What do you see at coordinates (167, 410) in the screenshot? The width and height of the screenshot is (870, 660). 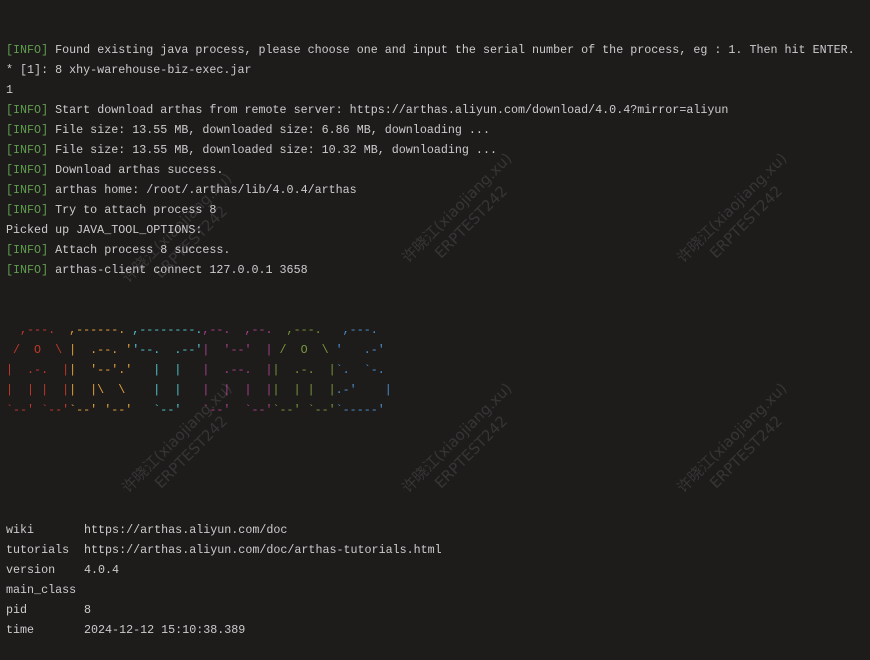 I see `logo-letter-segment: `--'` at bounding box center [167, 410].